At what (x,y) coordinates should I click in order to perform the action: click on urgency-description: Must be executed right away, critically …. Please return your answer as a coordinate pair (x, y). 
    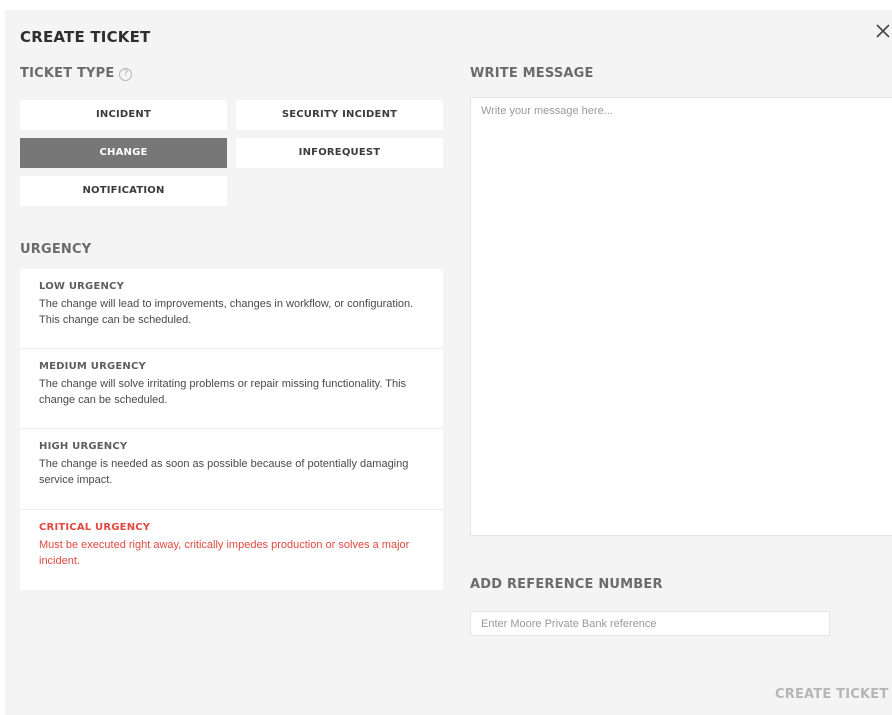
    Looking at the image, I should click on (224, 553).